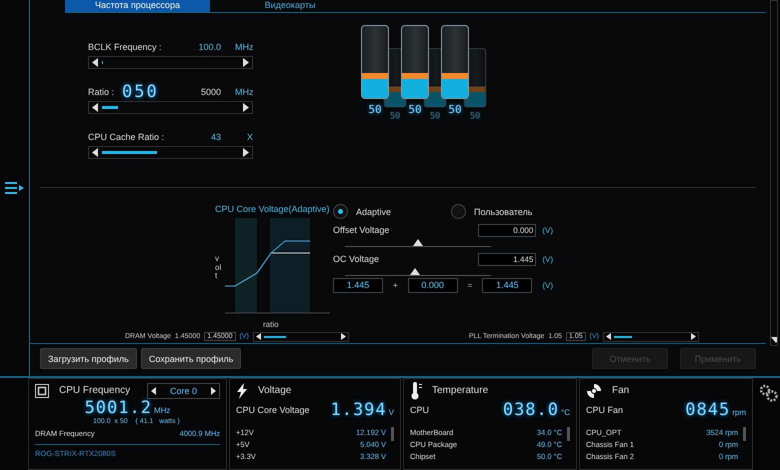 This screenshot has height=470, width=780. I want to click on lightning-icon, so click(242, 390).